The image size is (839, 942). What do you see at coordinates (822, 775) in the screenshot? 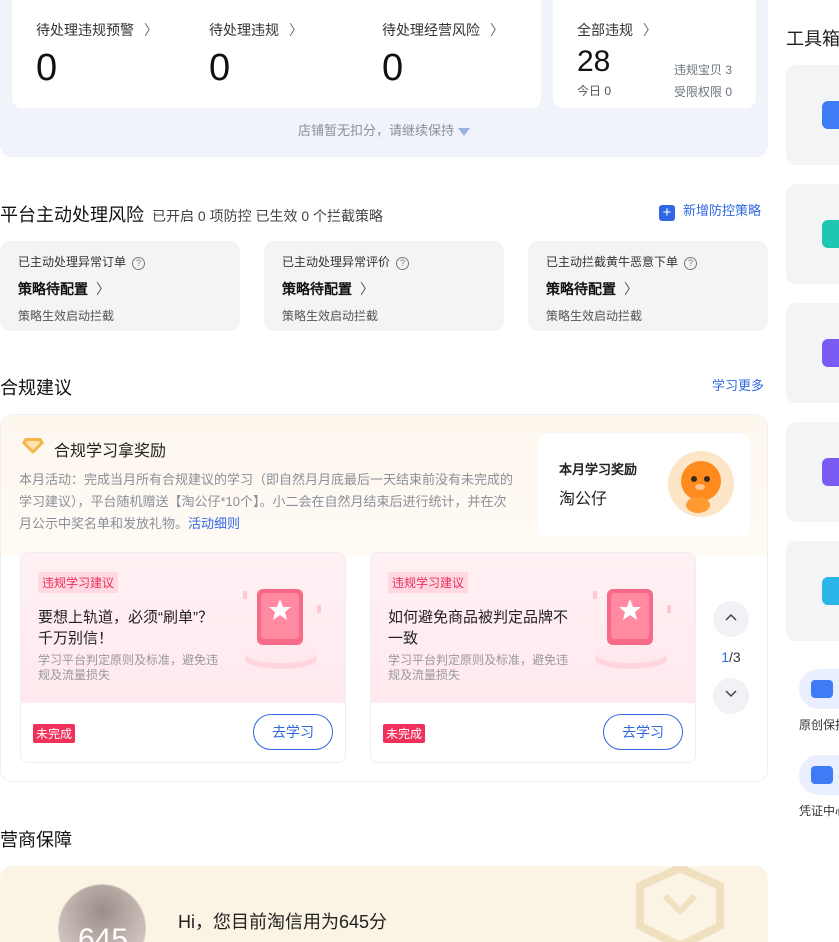
I see `ticket-icon` at bounding box center [822, 775].